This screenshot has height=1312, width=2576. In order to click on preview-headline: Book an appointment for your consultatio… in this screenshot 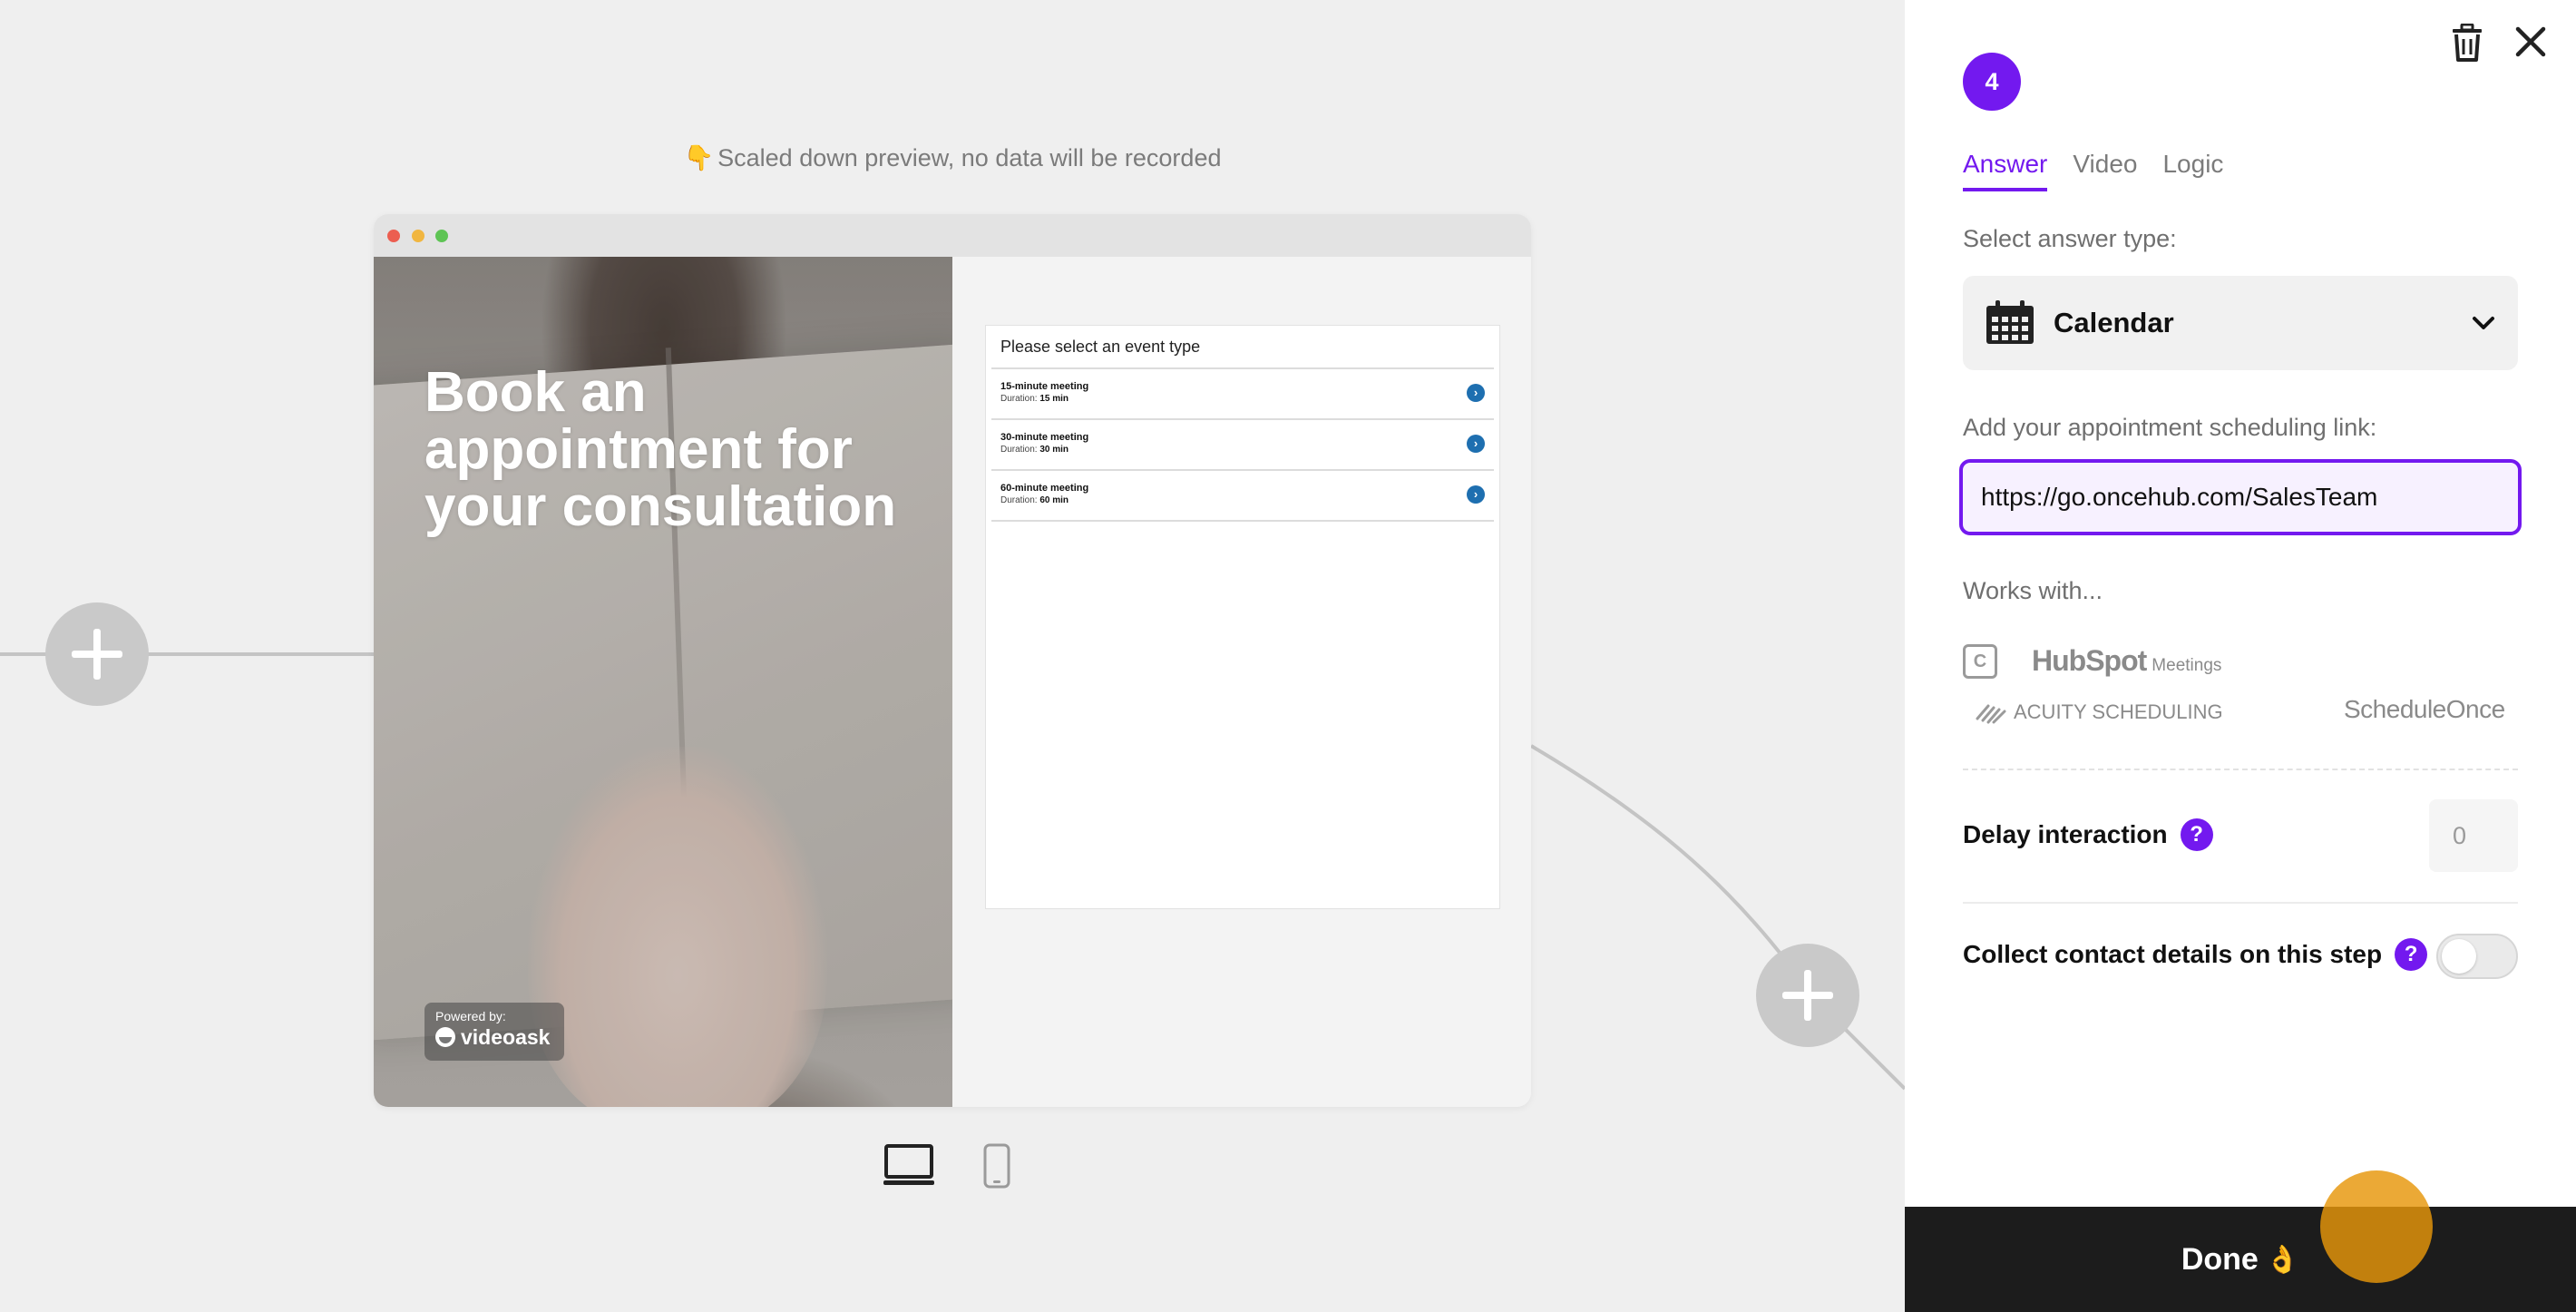, I will do `click(660, 449)`.